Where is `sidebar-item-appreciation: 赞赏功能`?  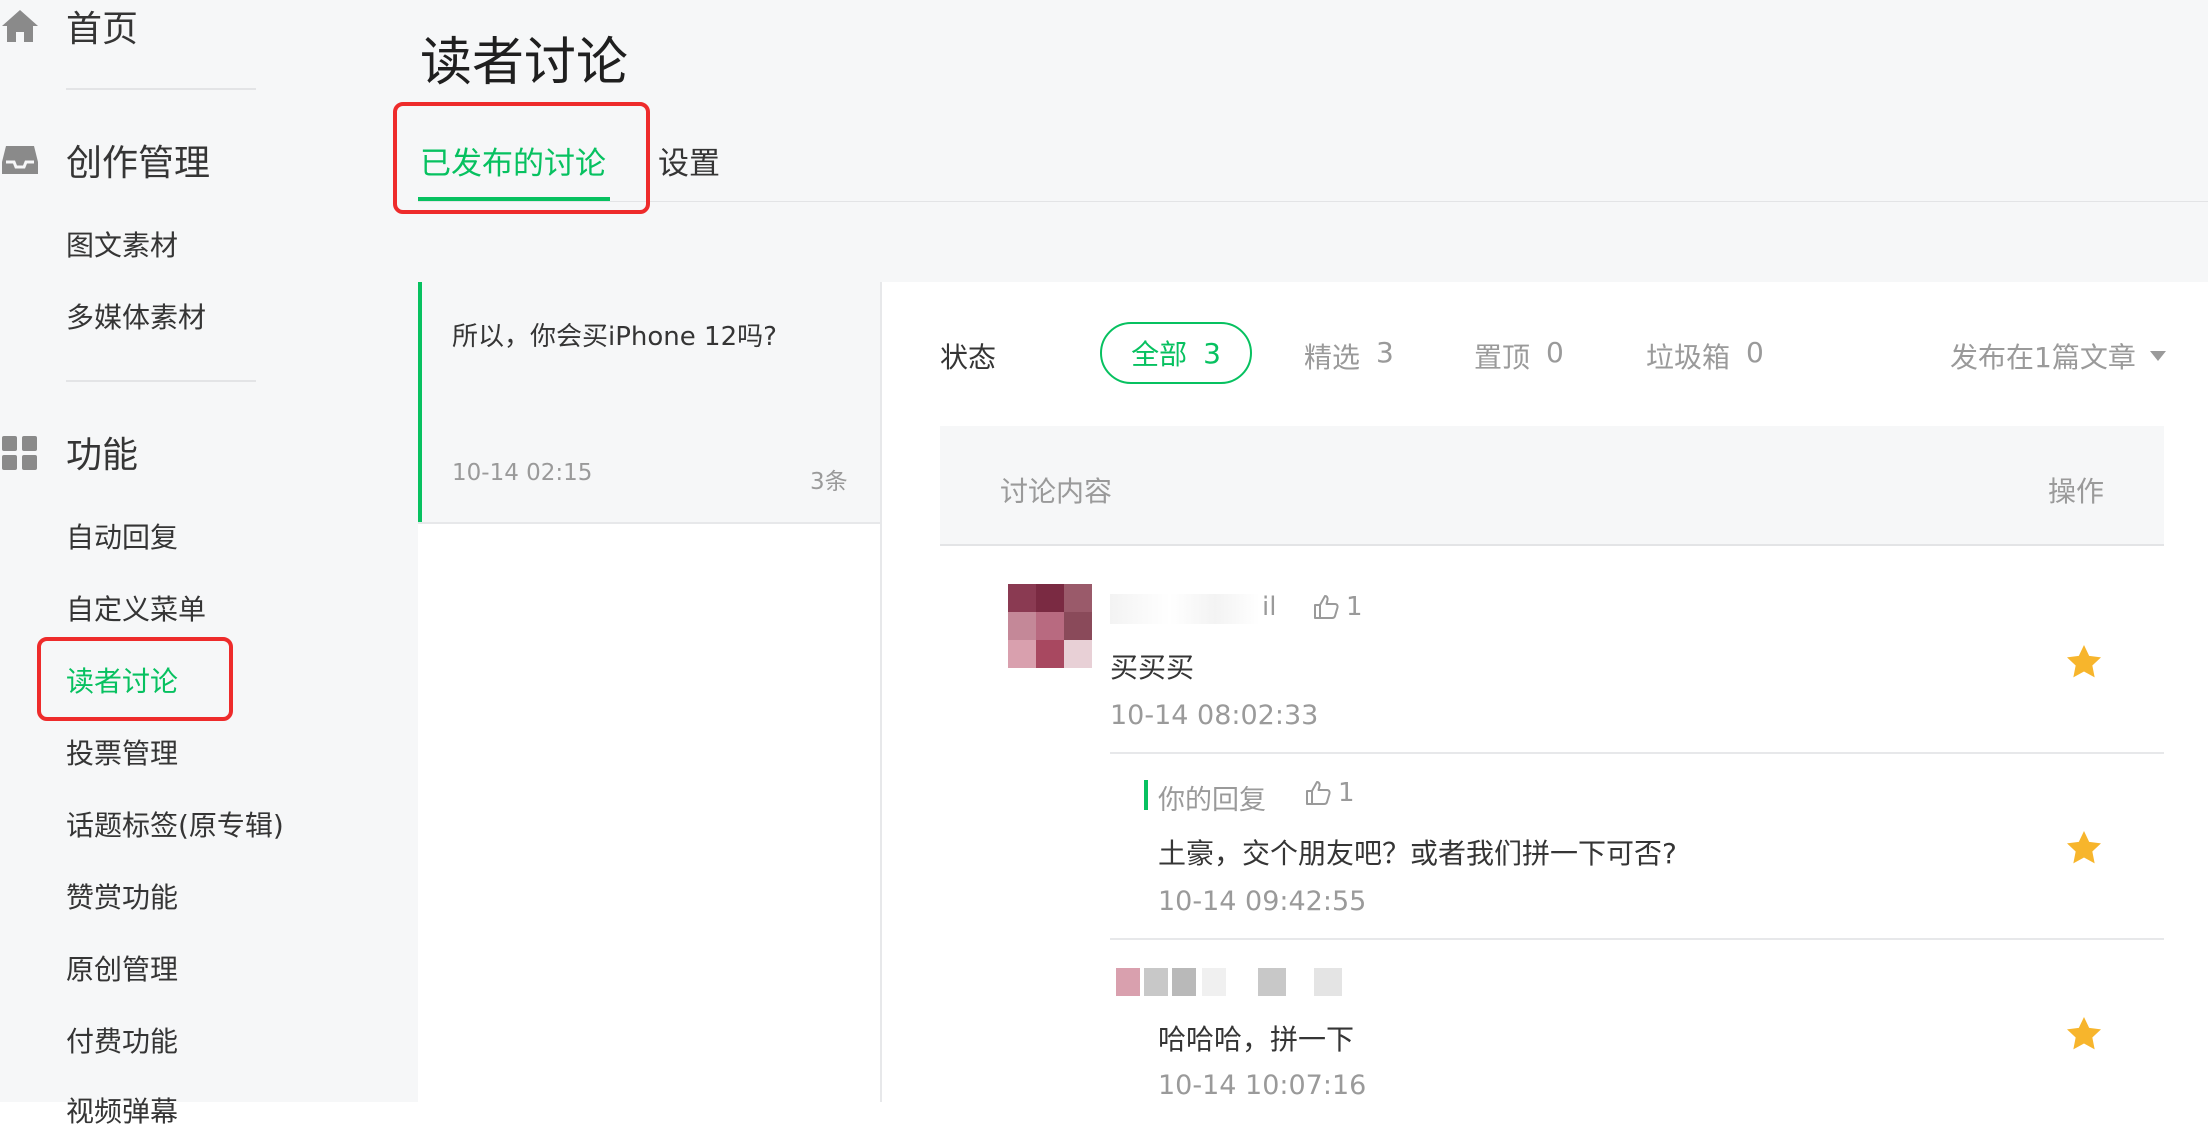
sidebar-item-appreciation: 赞赏功能 is located at coordinates (122, 896).